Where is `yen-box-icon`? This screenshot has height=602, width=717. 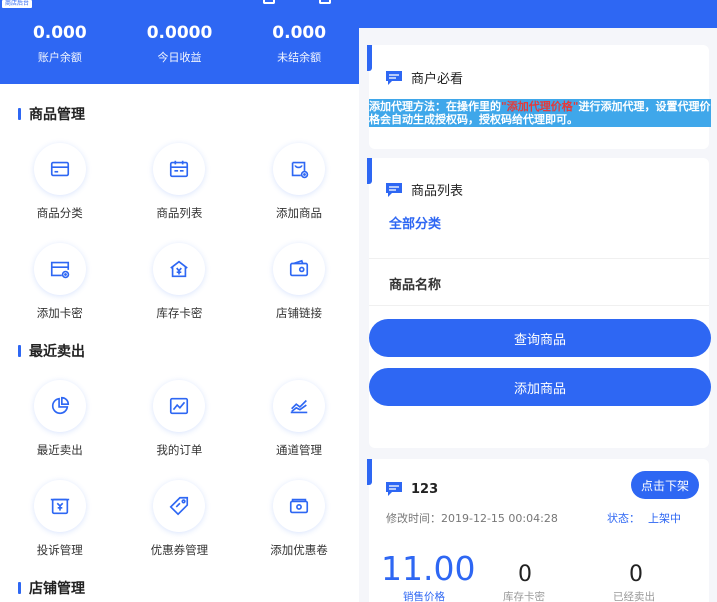
yen-box-icon is located at coordinates (59, 506).